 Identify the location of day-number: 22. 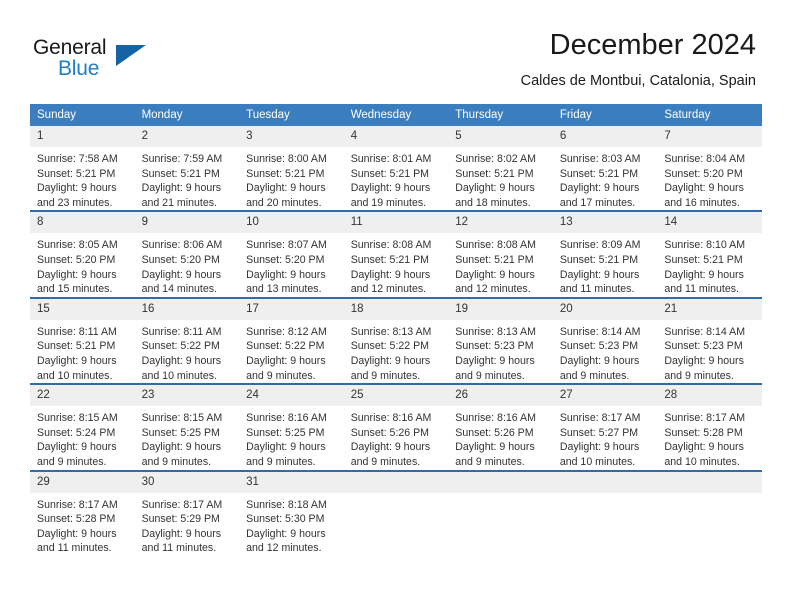
(82, 396).